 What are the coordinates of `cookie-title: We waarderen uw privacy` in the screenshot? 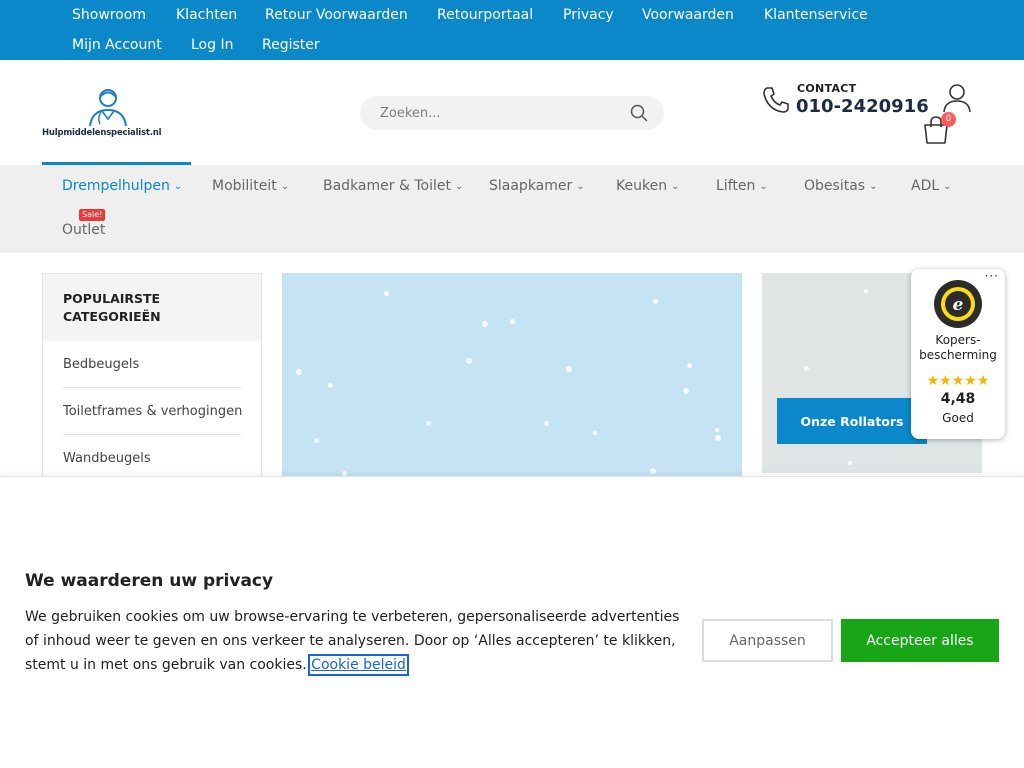 It's located at (149, 581).